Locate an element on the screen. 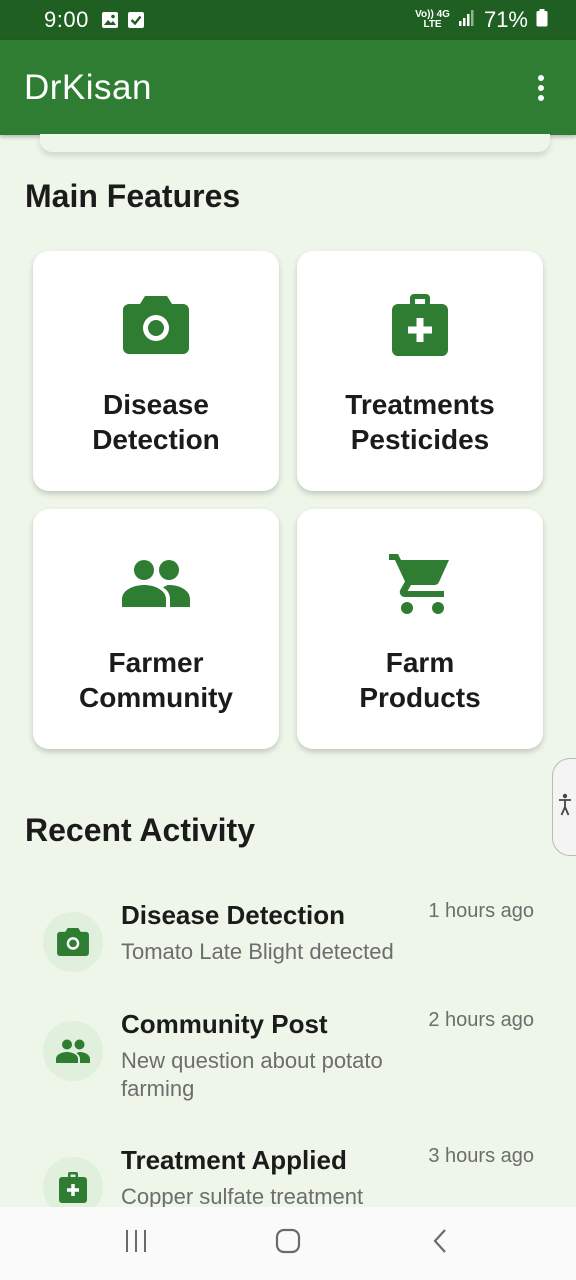  recent-apps-icon is located at coordinates (136, 1243).